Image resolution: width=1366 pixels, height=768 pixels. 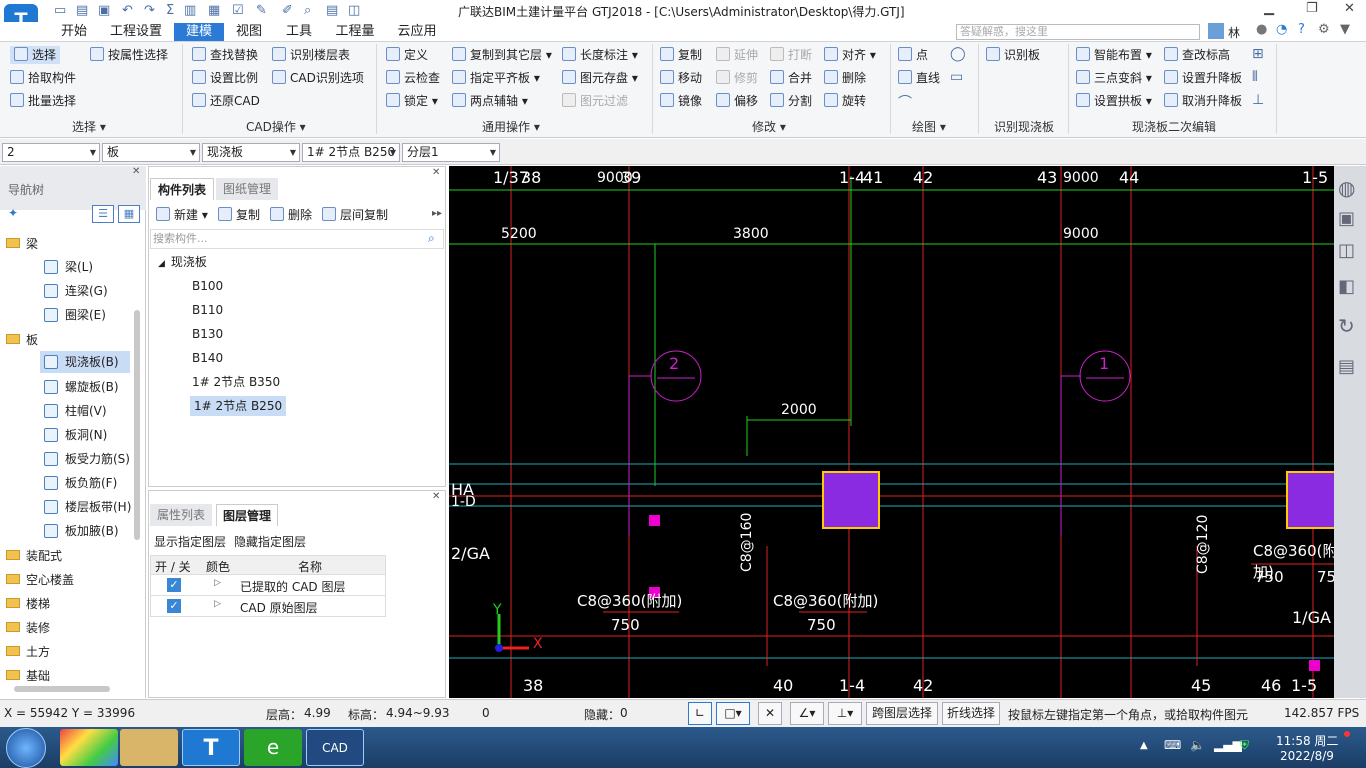 What do you see at coordinates (681, 55) in the screenshot?
I see `copy-button: 复制` at bounding box center [681, 55].